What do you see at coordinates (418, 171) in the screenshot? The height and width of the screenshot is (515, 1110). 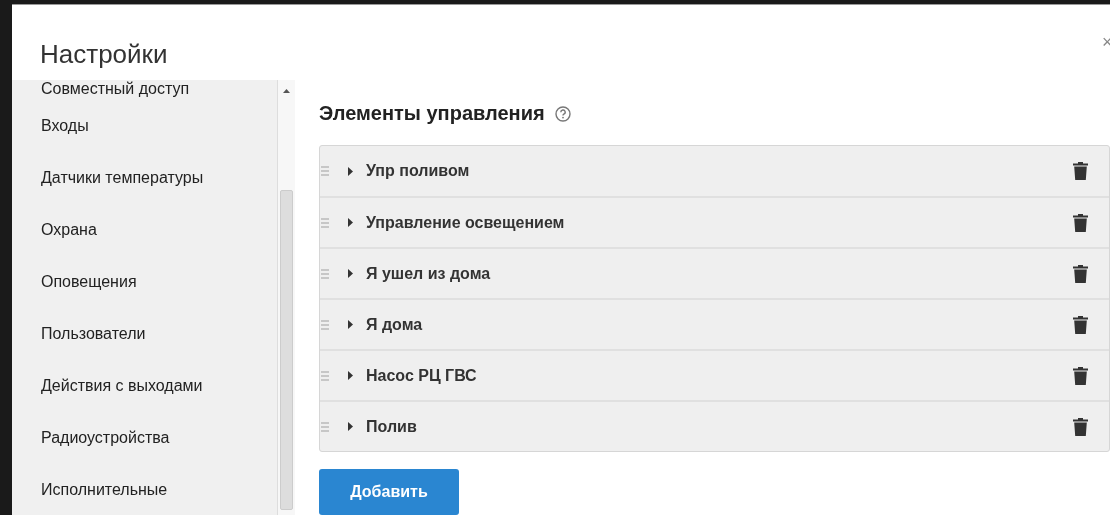 I see `control-name: Упр поливом` at bounding box center [418, 171].